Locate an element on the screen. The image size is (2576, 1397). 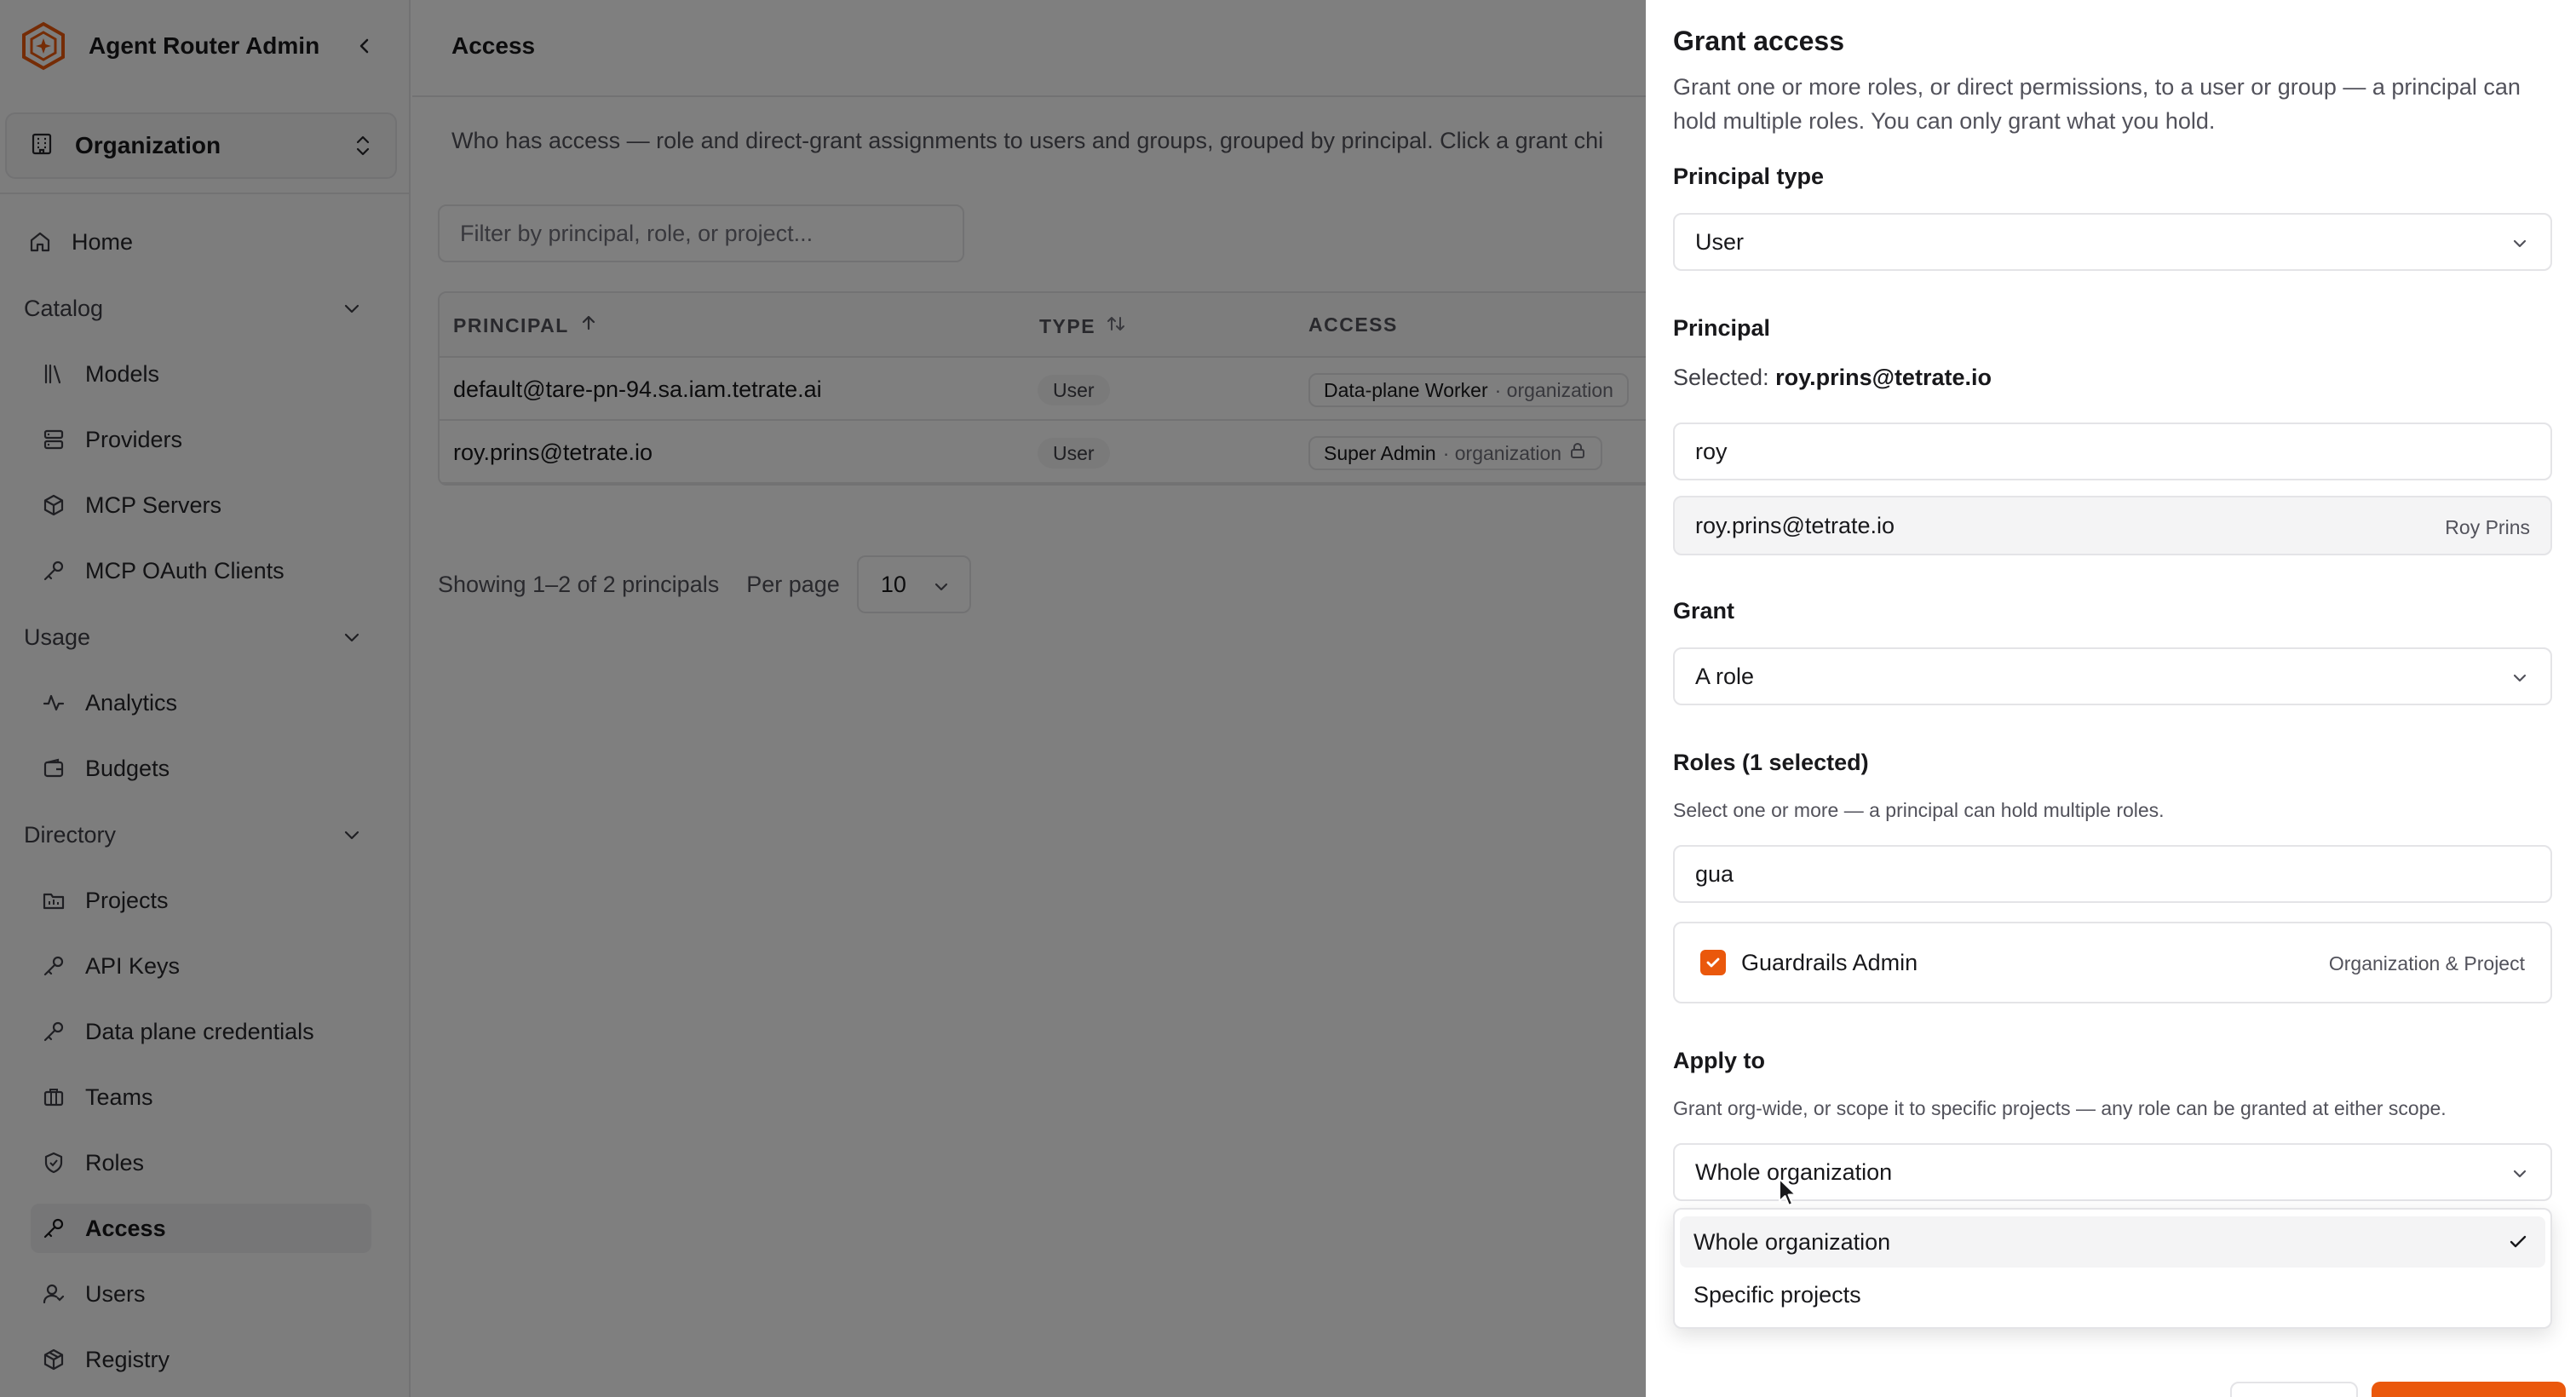
drawer-title: Grant access is located at coordinates (1759, 41).